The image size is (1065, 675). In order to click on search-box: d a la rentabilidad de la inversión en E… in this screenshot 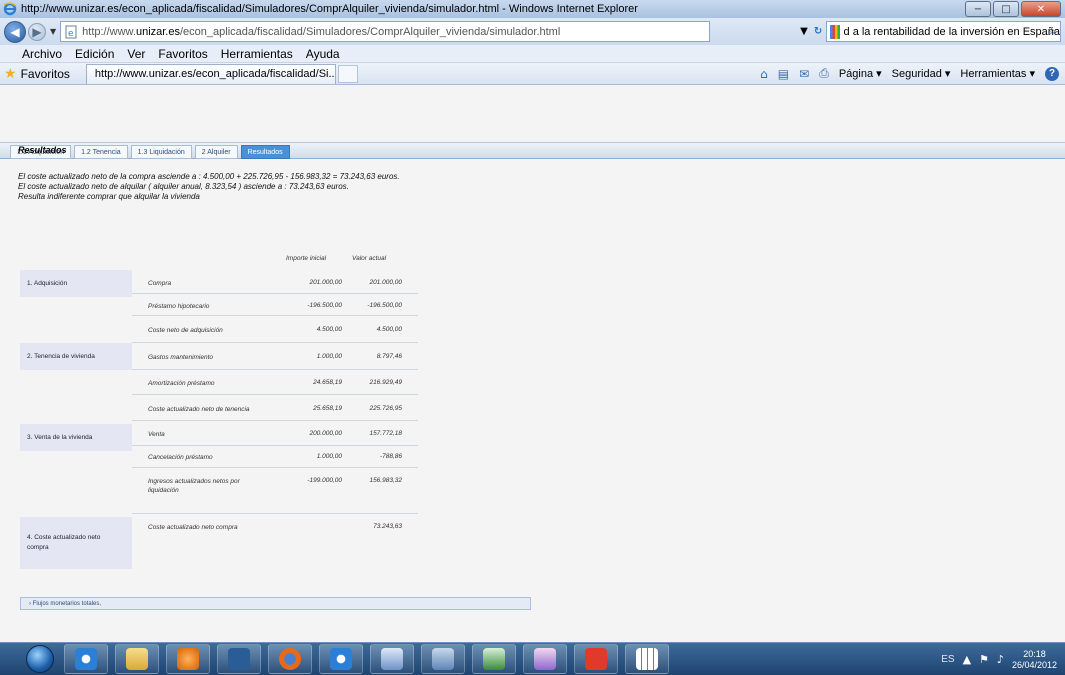, I will do `click(943, 31)`.